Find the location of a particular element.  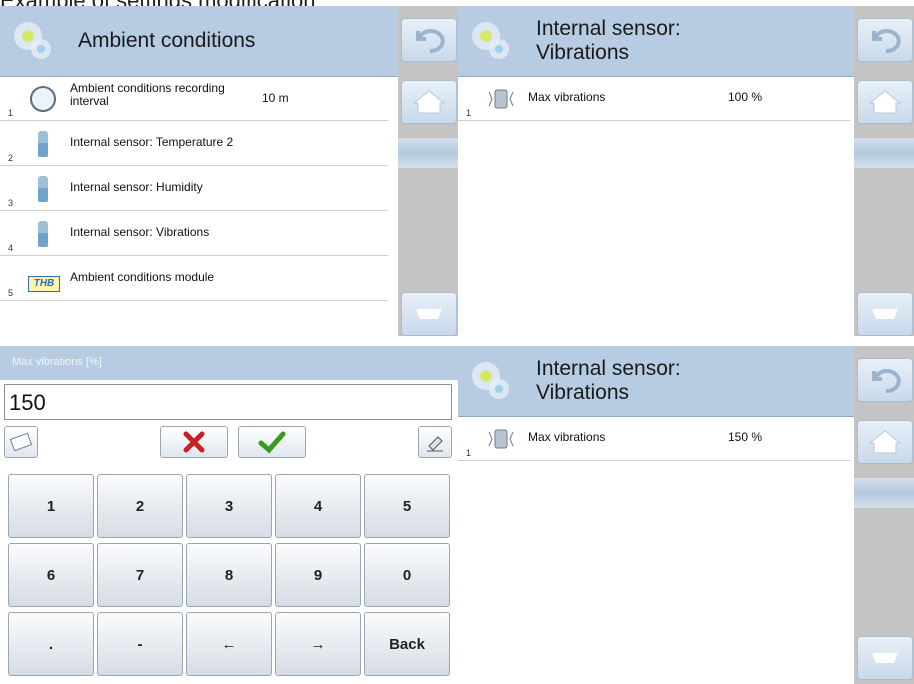

confirm-button is located at coordinates (272, 442).